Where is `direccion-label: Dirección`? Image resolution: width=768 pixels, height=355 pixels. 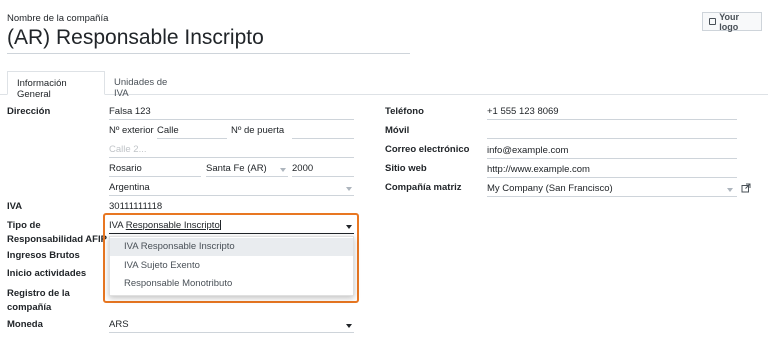
direccion-label: Dirección is located at coordinates (29, 111).